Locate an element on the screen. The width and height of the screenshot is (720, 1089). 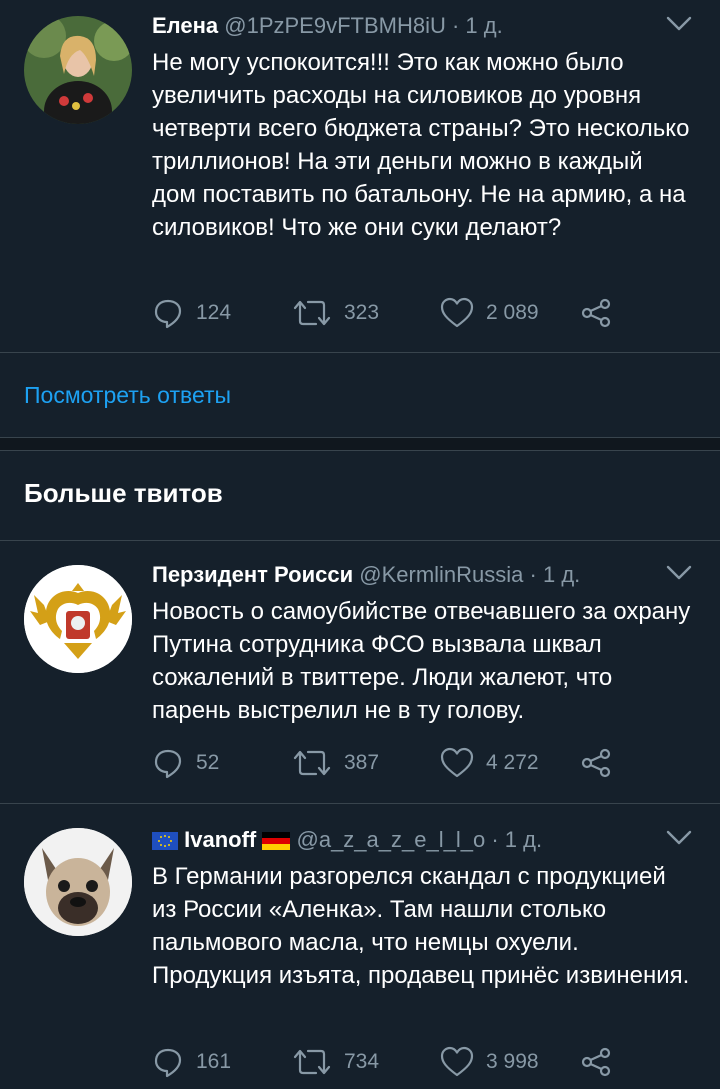
section-title: Больше твитов is located at coordinates (123, 493).